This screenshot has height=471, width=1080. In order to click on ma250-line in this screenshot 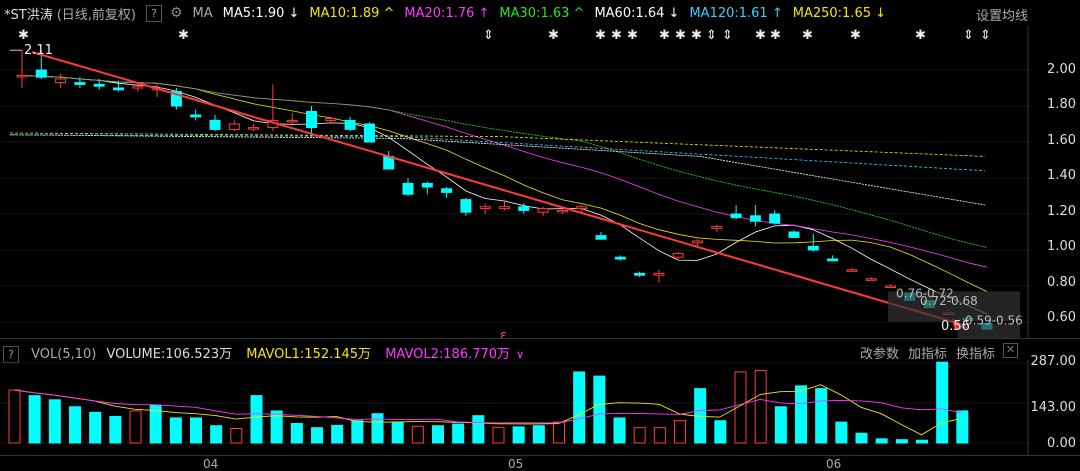, I will do `click(497, 144)`.